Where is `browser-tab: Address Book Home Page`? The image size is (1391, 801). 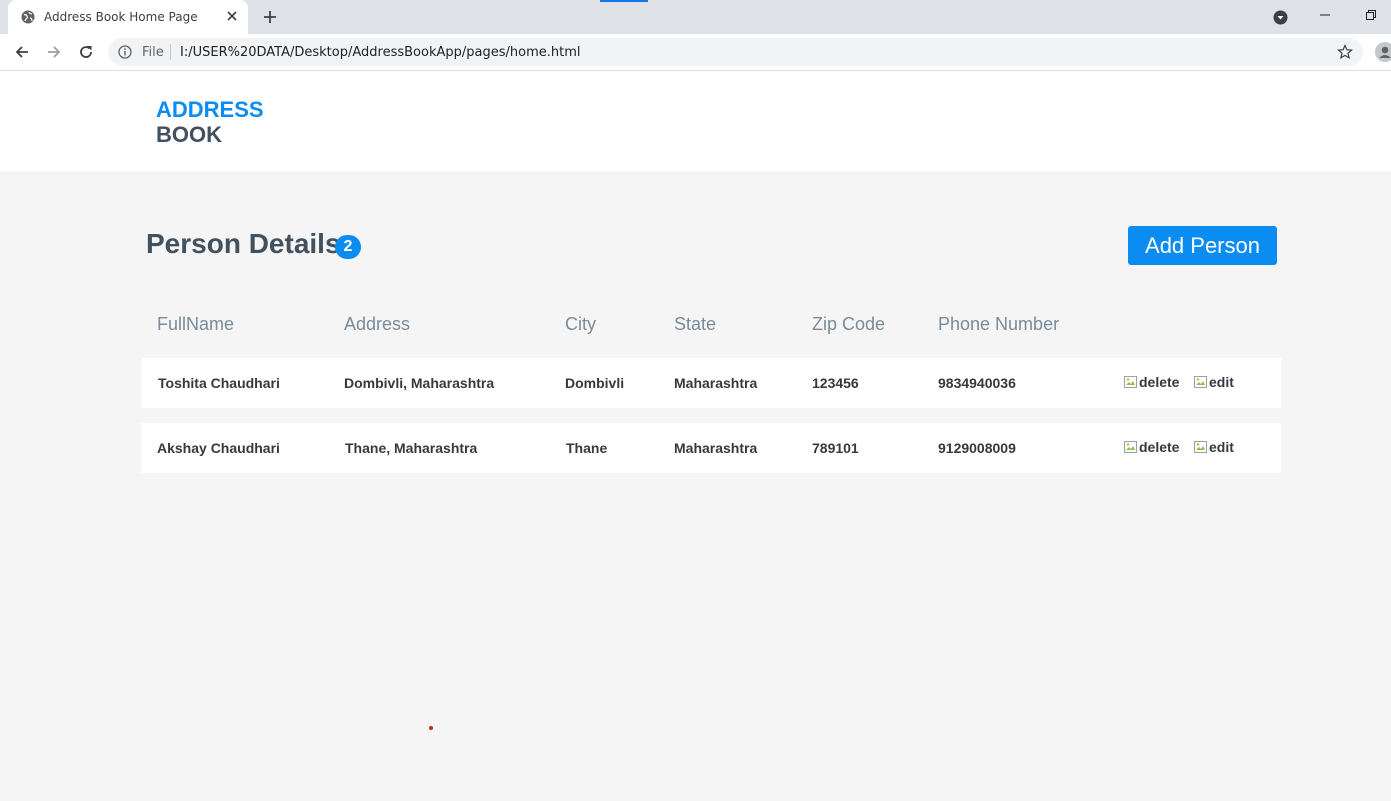
browser-tab: Address Book Home Page is located at coordinates (128, 17).